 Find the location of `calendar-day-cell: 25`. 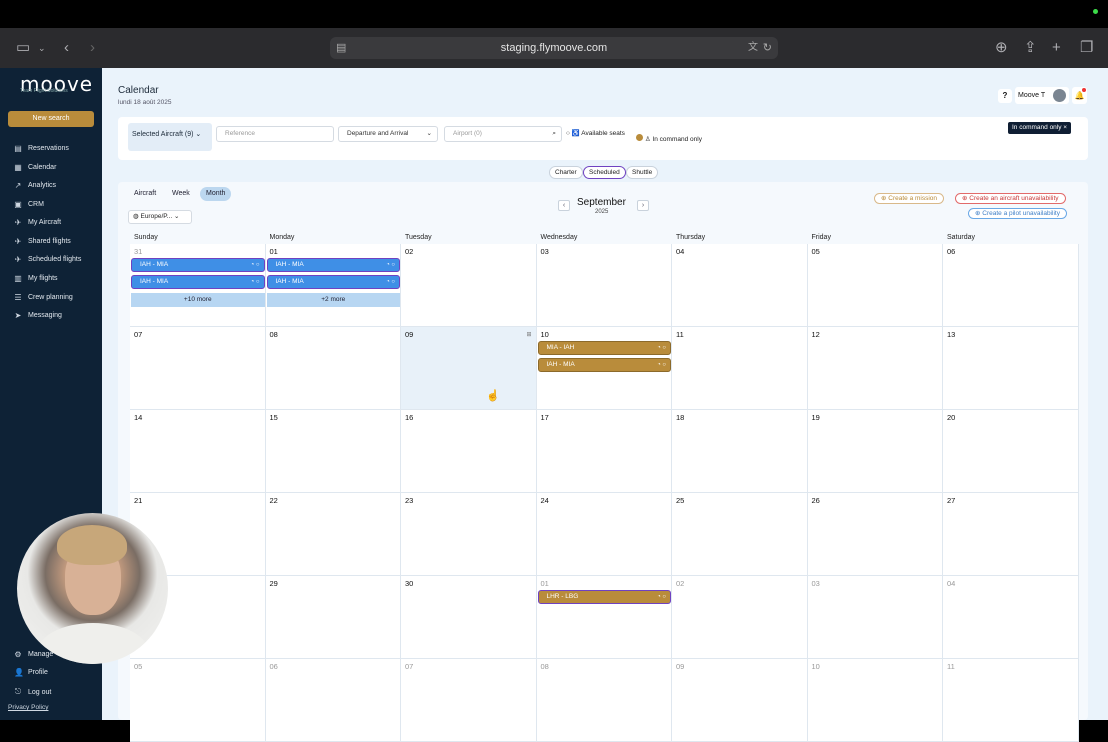

calendar-day-cell: 25 is located at coordinates (740, 534).